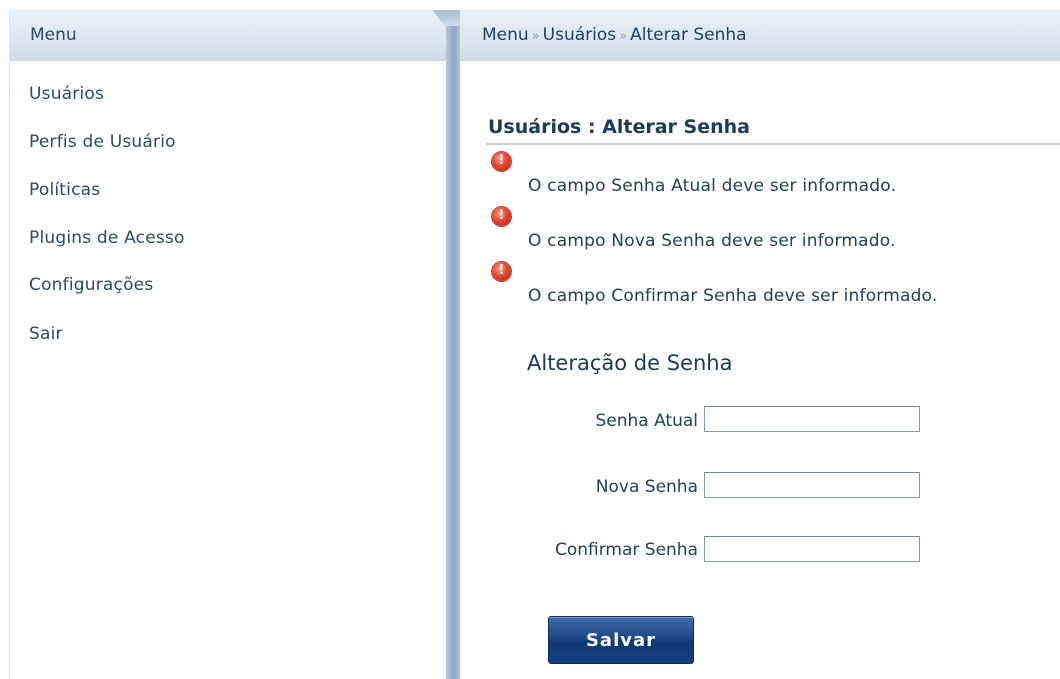 The height and width of the screenshot is (679, 1060). Describe the element at coordinates (46, 334) in the screenshot. I see `sidebar-item-sair: Sair` at that location.